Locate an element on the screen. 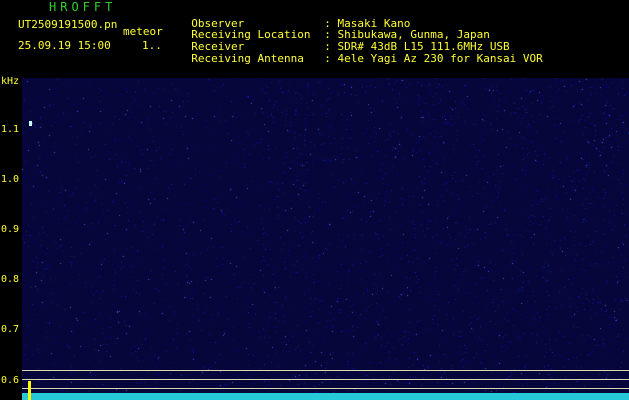 Image resolution: width=629 pixels, height=400 pixels. y-tick: 0.9 is located at coordinates (10, 229).